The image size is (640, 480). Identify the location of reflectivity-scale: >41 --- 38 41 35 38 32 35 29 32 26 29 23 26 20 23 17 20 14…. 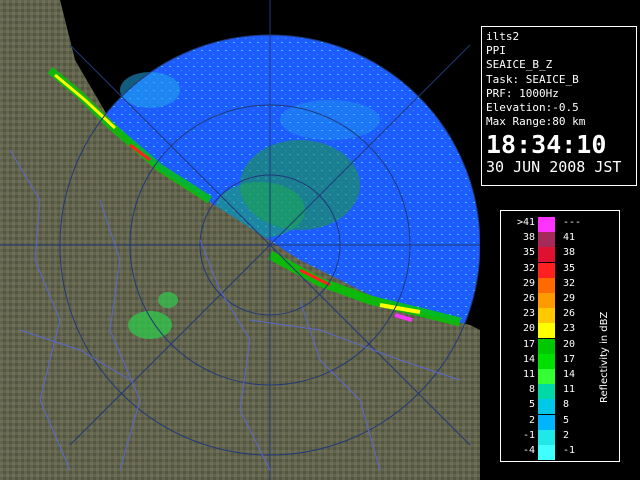
(560, 336).